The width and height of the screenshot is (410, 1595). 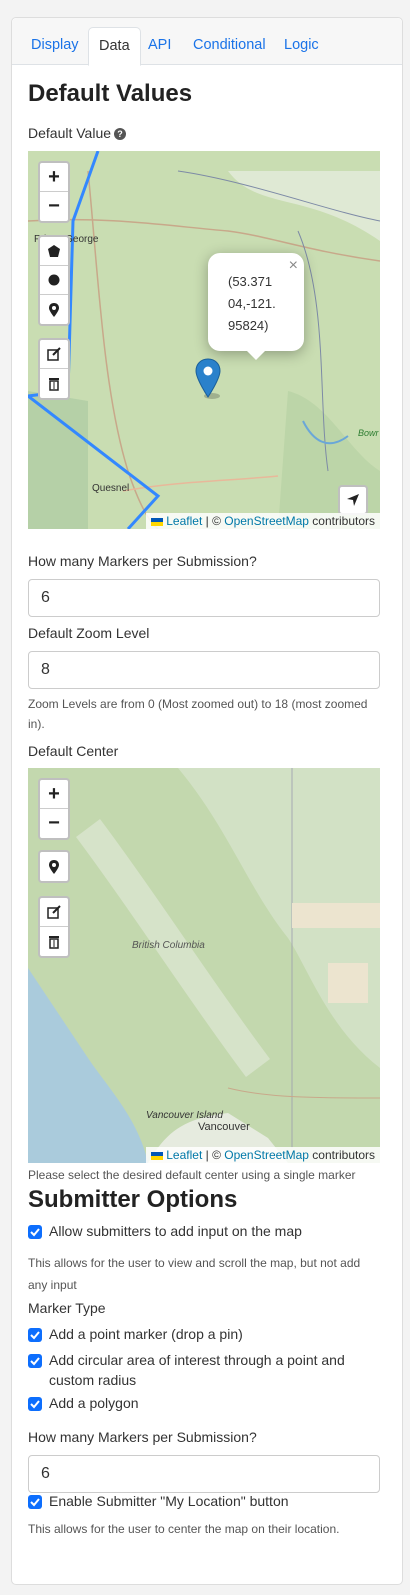 I want to click on tab-api: API, so click(x=159, y=46).